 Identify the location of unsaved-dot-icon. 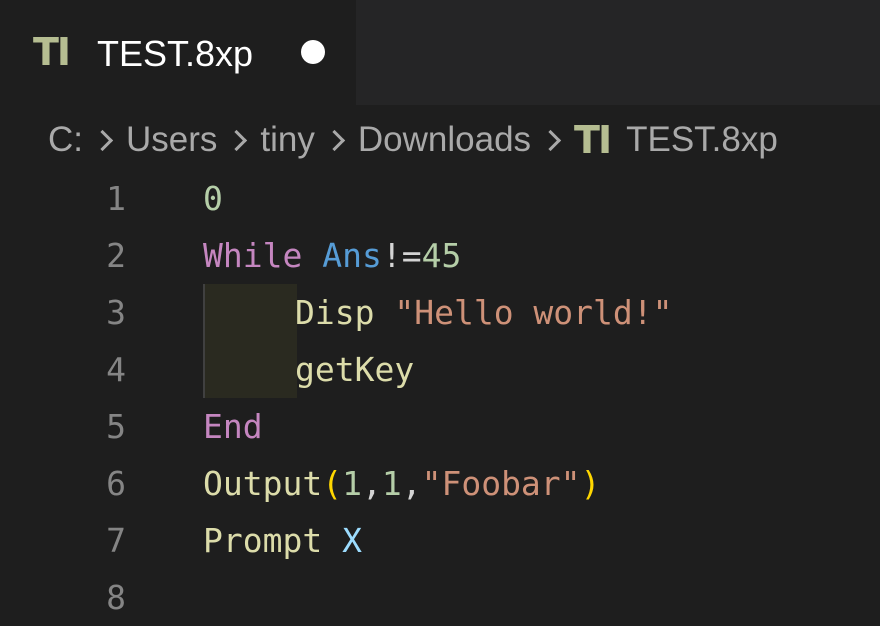
(313, 52).